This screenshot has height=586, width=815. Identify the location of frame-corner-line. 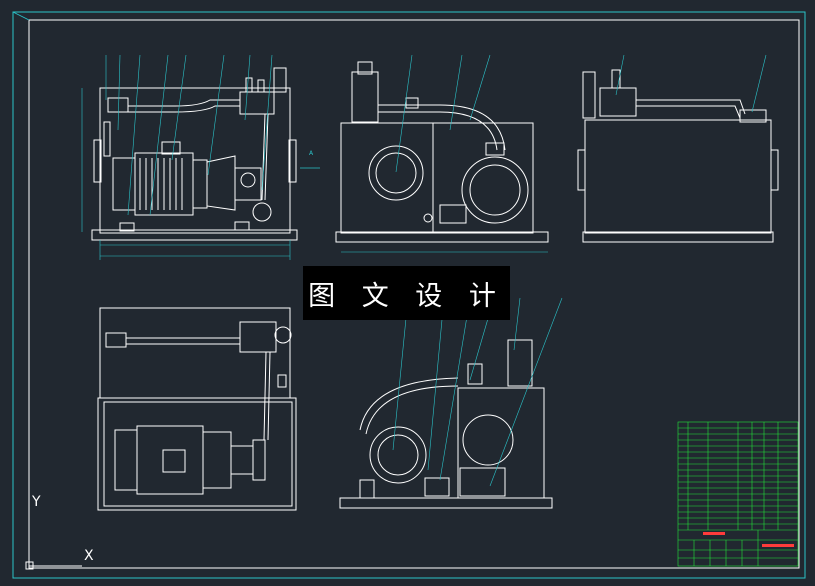
(21, 16).